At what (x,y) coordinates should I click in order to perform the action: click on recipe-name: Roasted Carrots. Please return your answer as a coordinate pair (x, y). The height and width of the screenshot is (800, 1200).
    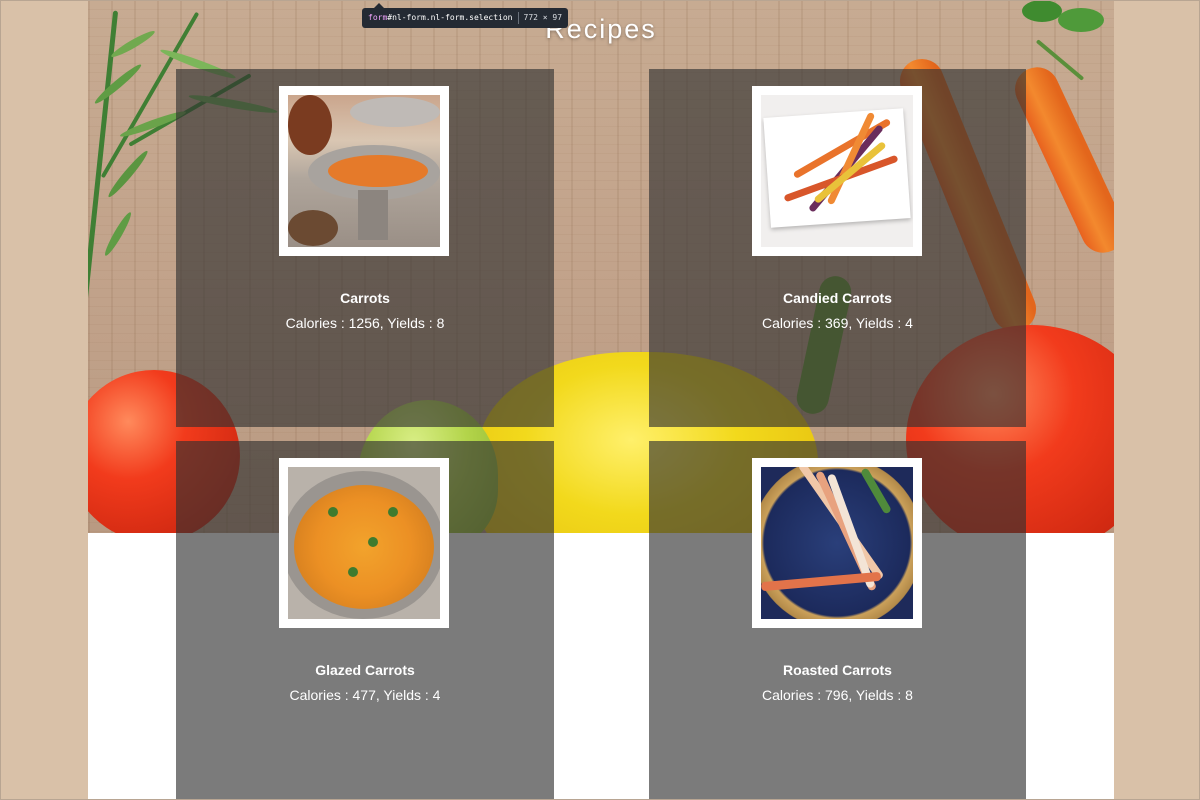
    Looking at the image, I should click on (837, 670).